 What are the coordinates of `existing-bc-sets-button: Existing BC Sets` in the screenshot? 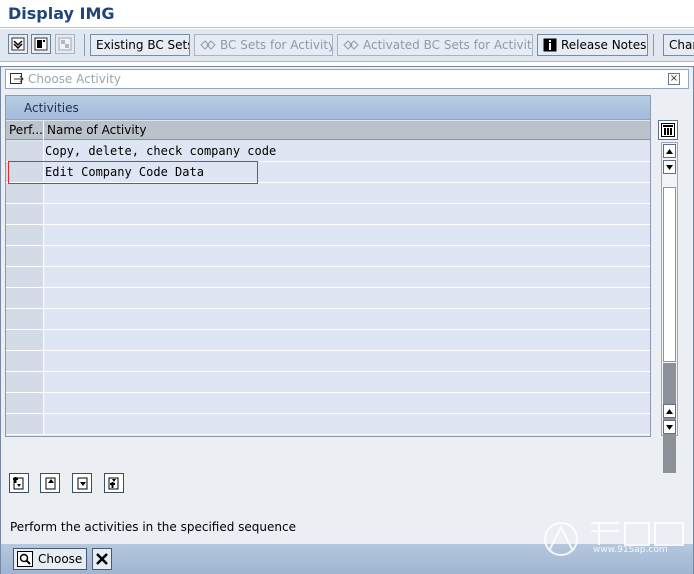 It's located at (140, 45).